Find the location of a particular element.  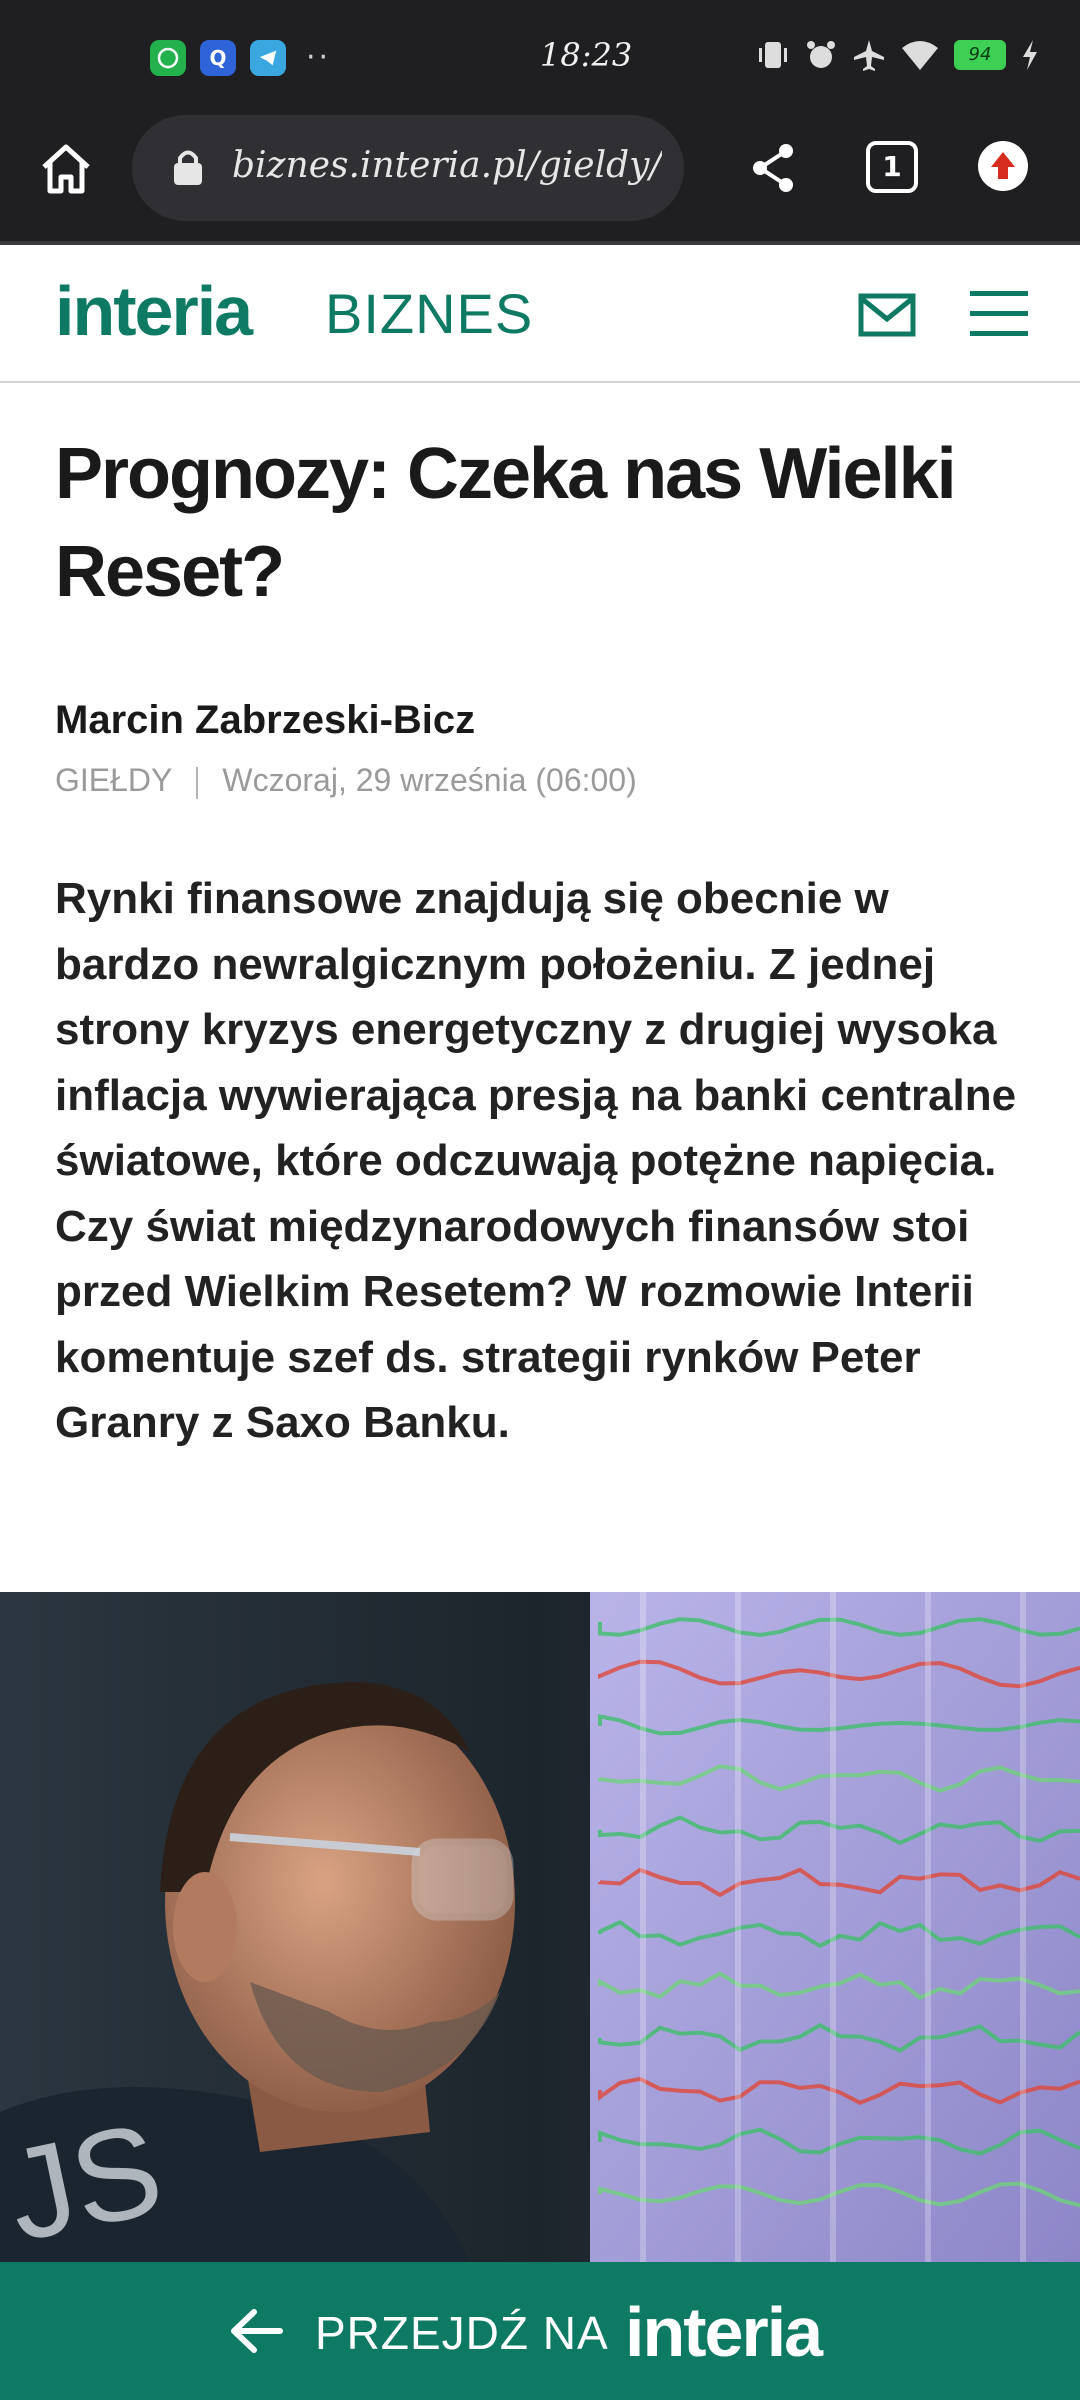

mail-button is located at coordinates (887, 317).